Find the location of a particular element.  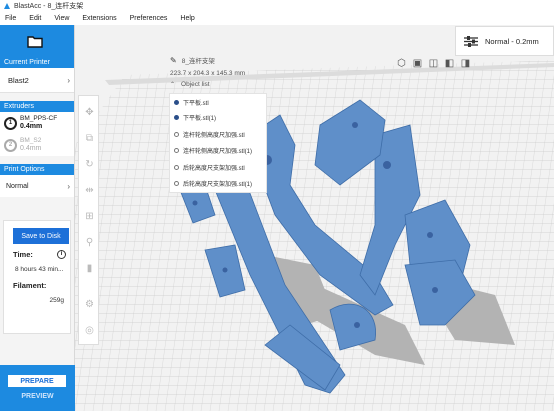

print-setup-selector: Normal - 0.2mm is located at coordinates (504, 41).